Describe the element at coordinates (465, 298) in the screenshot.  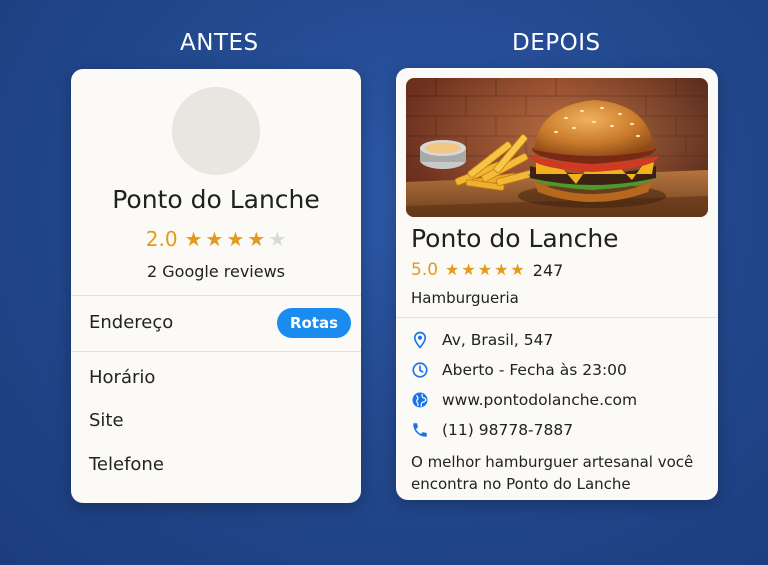
I see `business-category: Hamburgueria` at that location.